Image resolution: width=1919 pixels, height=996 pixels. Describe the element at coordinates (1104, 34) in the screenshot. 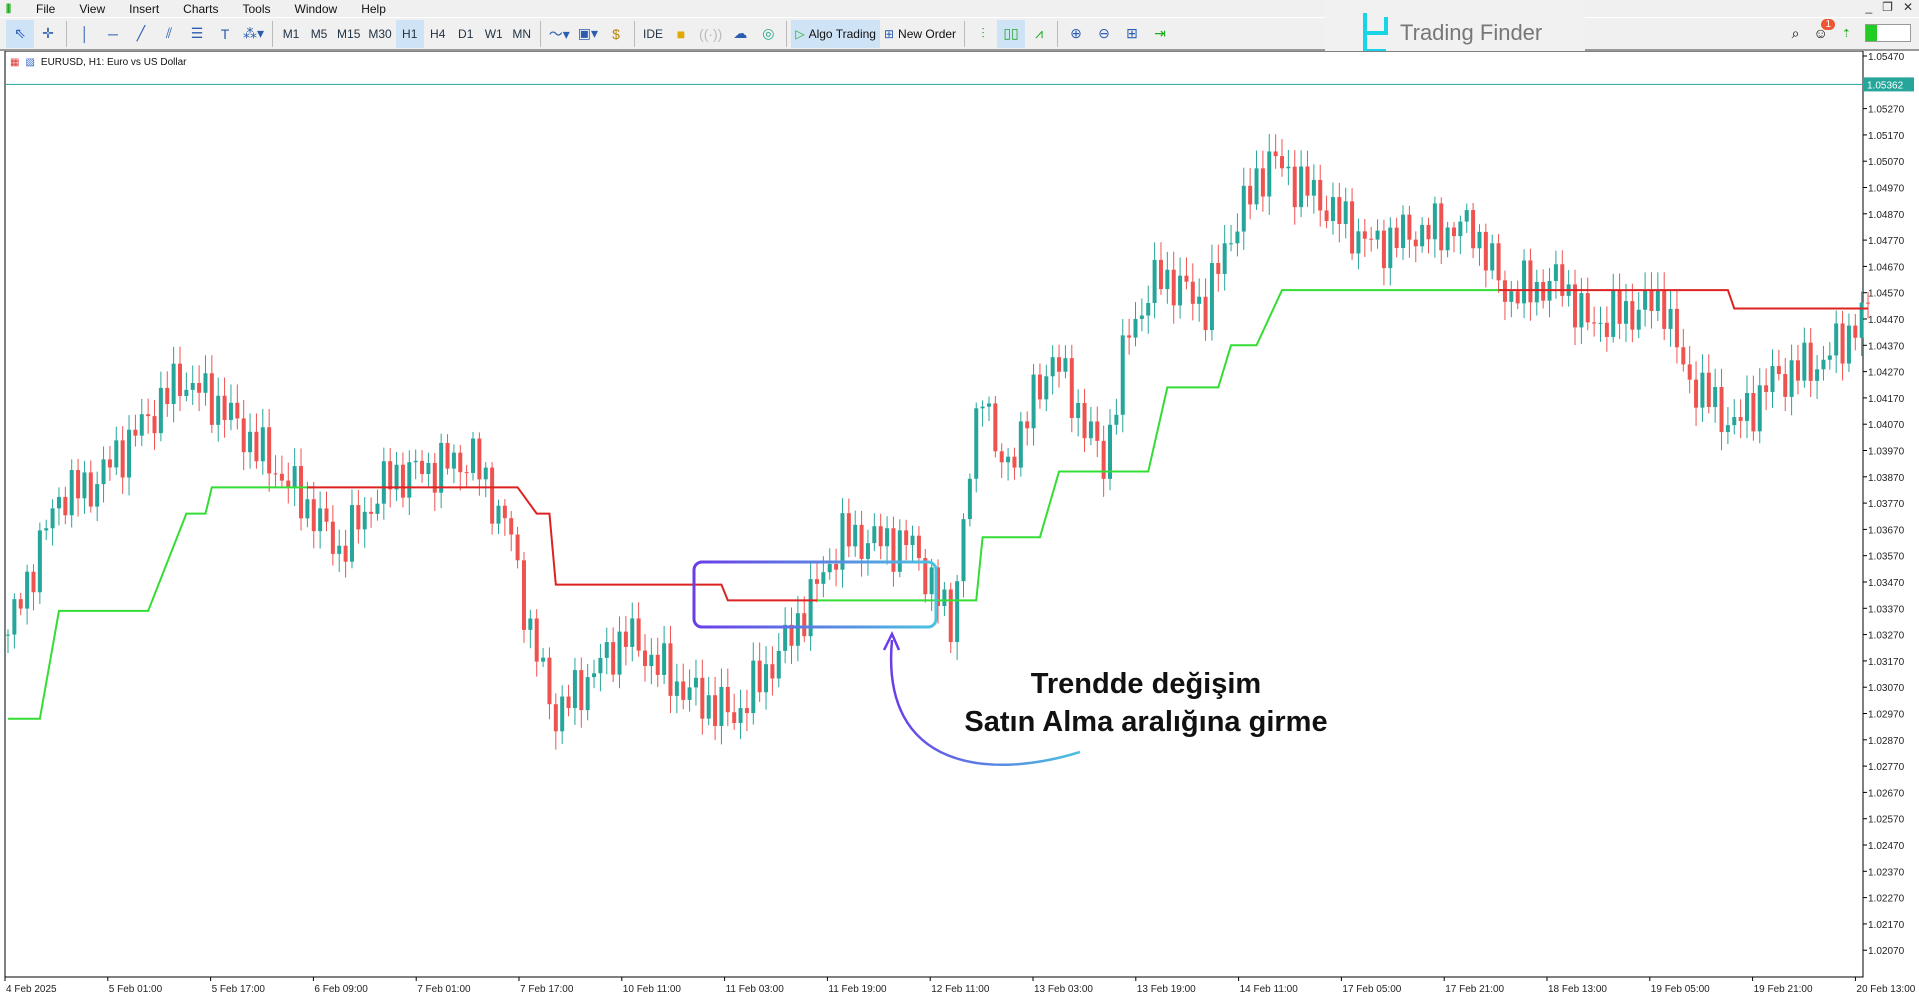

I see `zoom-out-icon: ⊖` at that location.